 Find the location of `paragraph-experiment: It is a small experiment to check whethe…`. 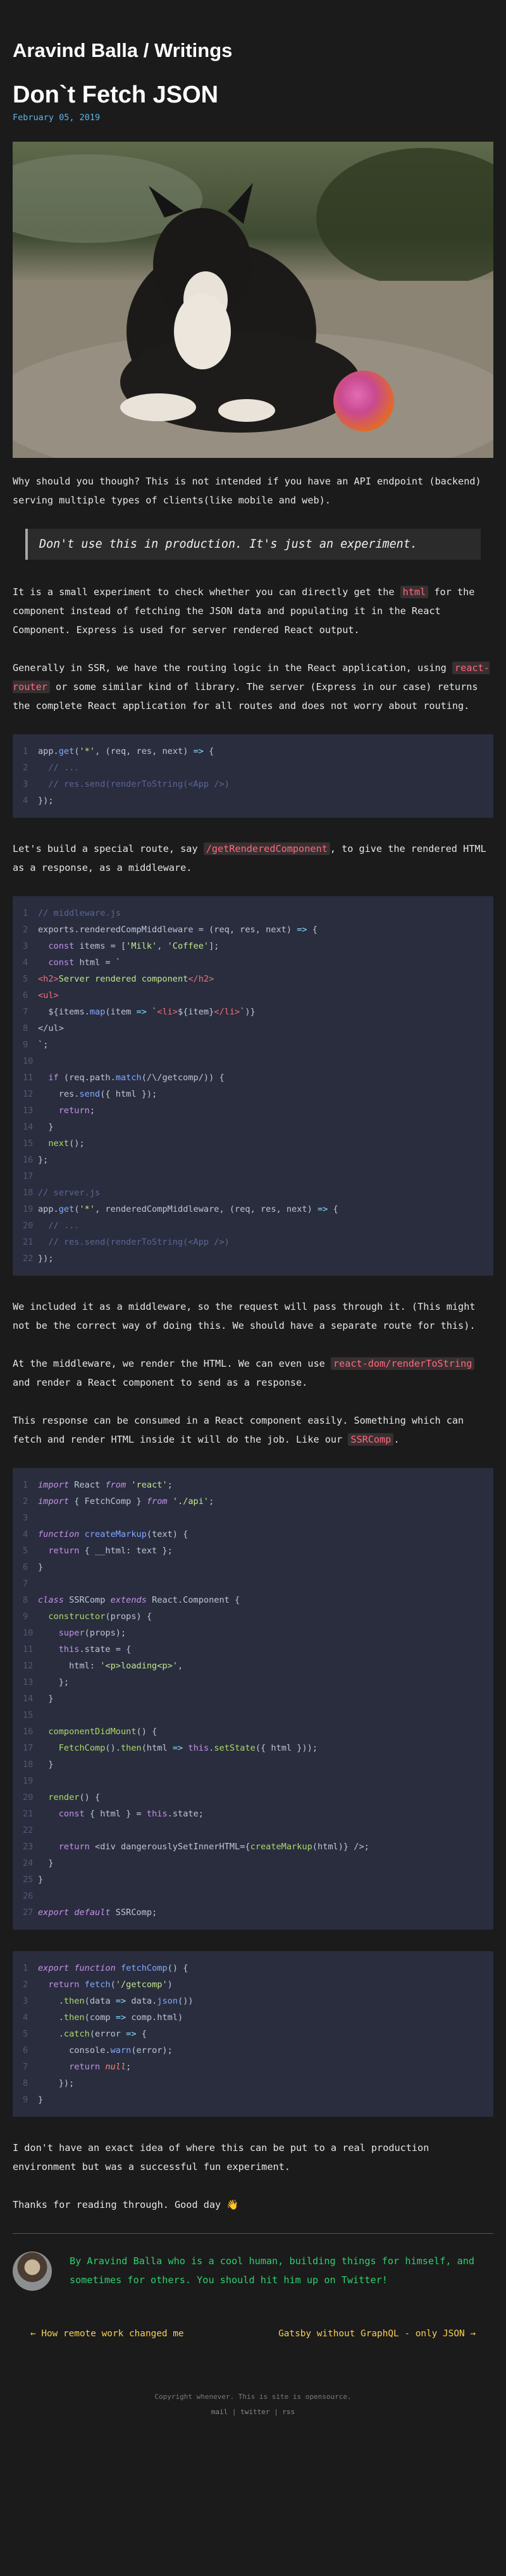

paragraph-experiment: It is a small experiment to check whethe… is located at coordinates (253, 610).